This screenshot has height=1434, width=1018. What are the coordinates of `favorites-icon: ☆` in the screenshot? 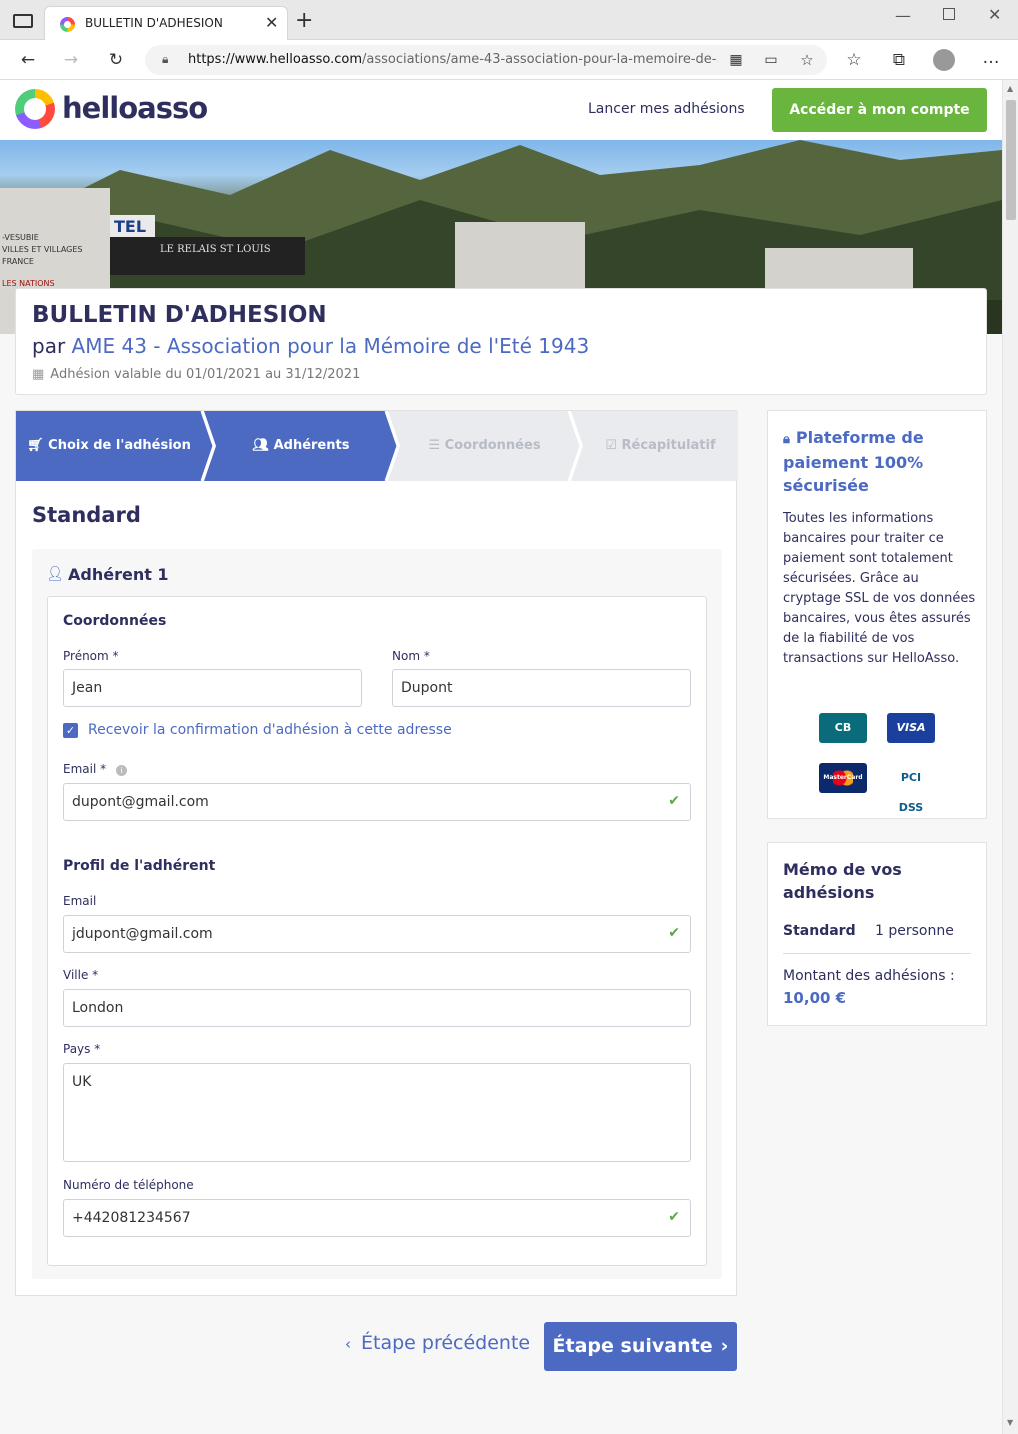 It's located at (854, 60).